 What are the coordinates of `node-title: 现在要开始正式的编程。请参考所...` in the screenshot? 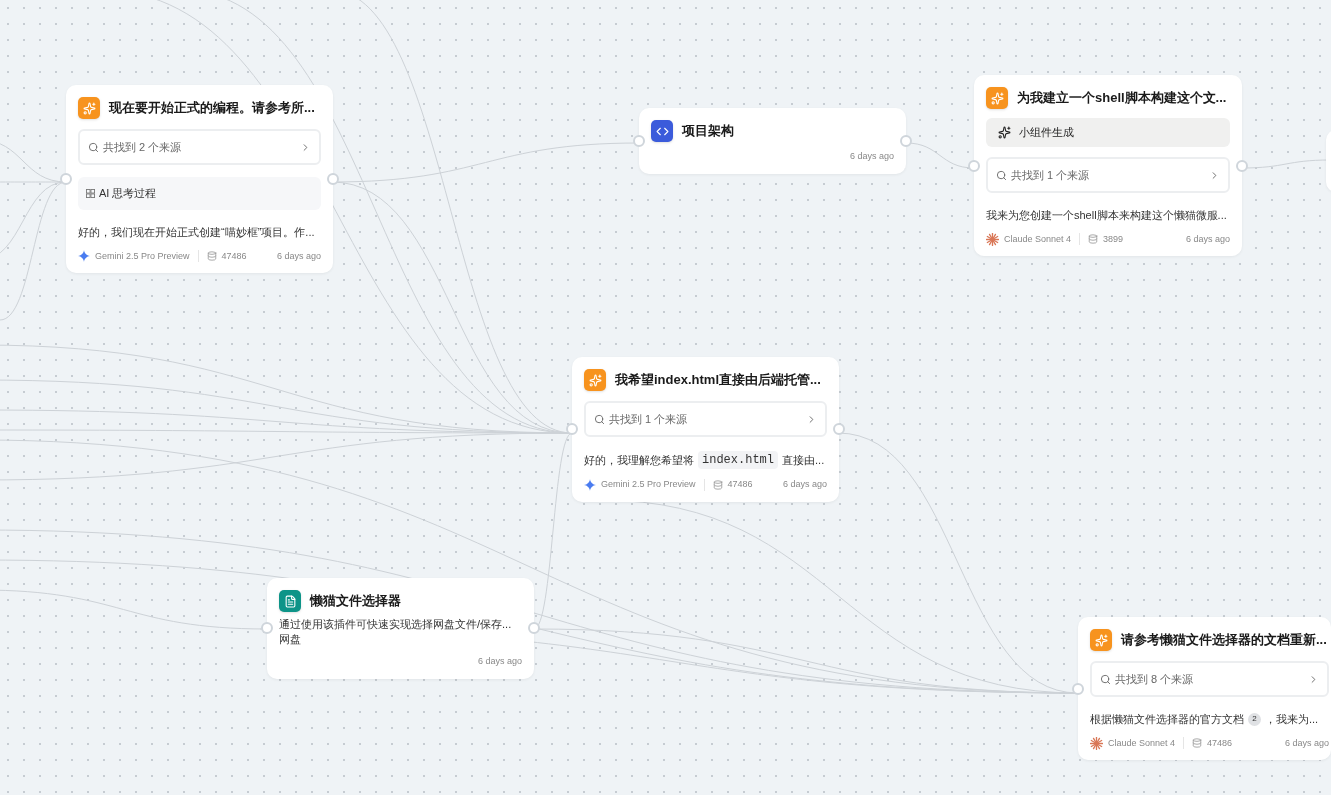 It's located at (212, 108).